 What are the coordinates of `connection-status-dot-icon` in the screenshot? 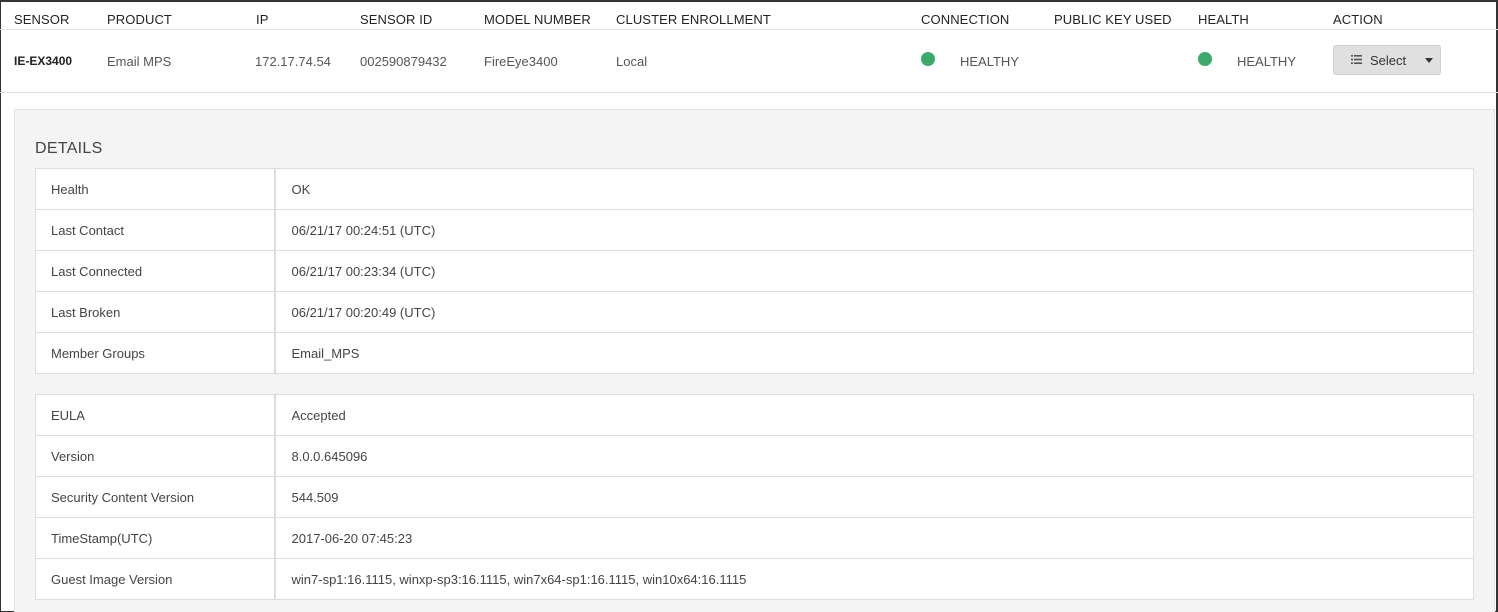 It's located at (928, 59).